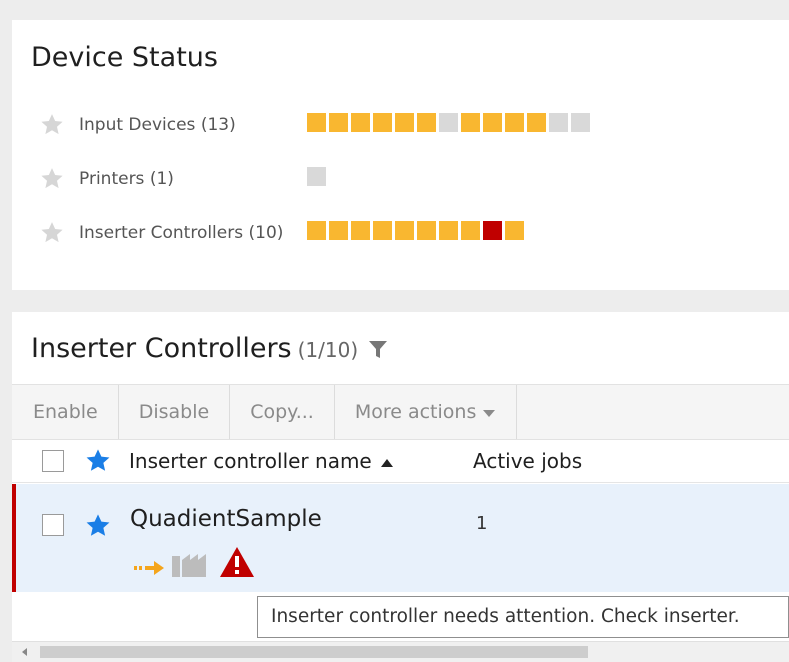 This screenshot has height=662, width=789. What do you see at coordinates (161, 348) in the screenshot?
I see `panel-title-text: Inserter Controllers` at bounding box center [161, 348].